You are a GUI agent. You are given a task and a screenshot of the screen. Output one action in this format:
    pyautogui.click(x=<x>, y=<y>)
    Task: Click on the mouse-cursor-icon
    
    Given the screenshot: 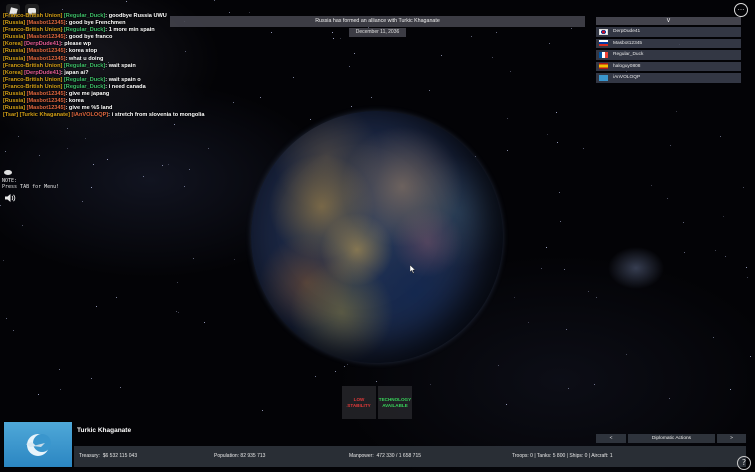 What is the action you would take?
    pyautogui.click(x=413, y=269)
    